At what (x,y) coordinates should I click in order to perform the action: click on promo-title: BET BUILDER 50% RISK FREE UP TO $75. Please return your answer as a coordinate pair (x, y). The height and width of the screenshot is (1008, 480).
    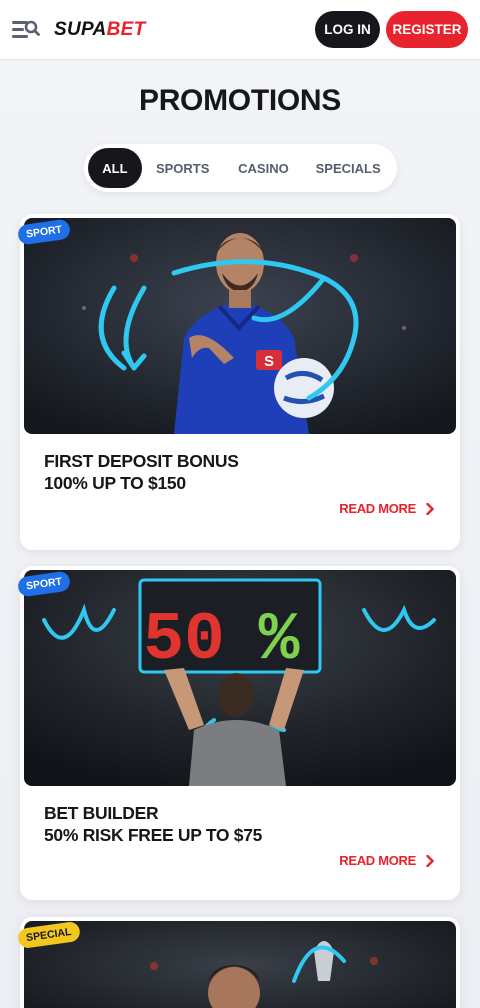
    Looking at the image, I should click on (239, 824).